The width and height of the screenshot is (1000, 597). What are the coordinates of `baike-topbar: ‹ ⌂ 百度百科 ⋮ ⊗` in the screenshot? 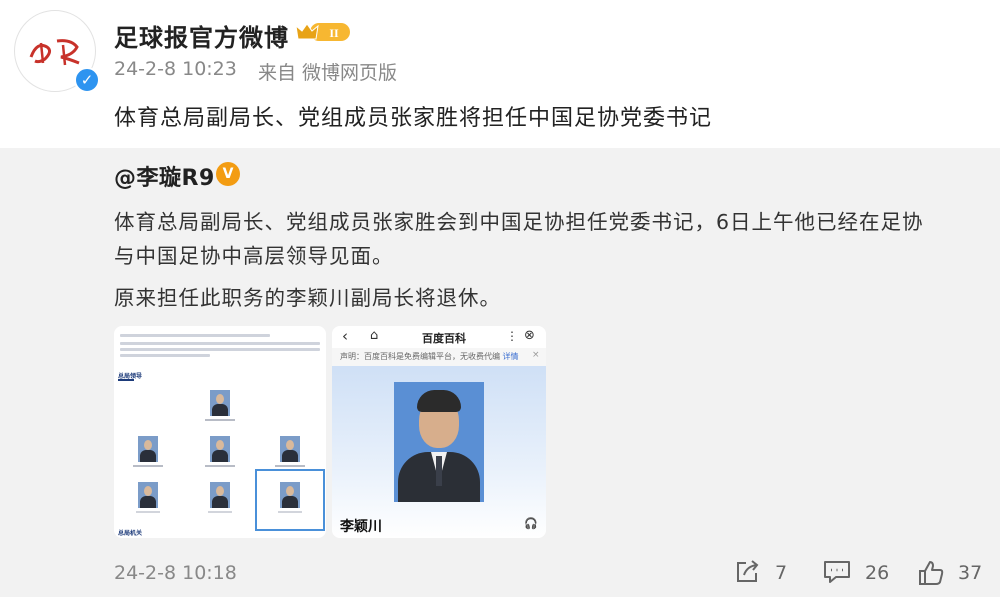 It's located at (439, 337).